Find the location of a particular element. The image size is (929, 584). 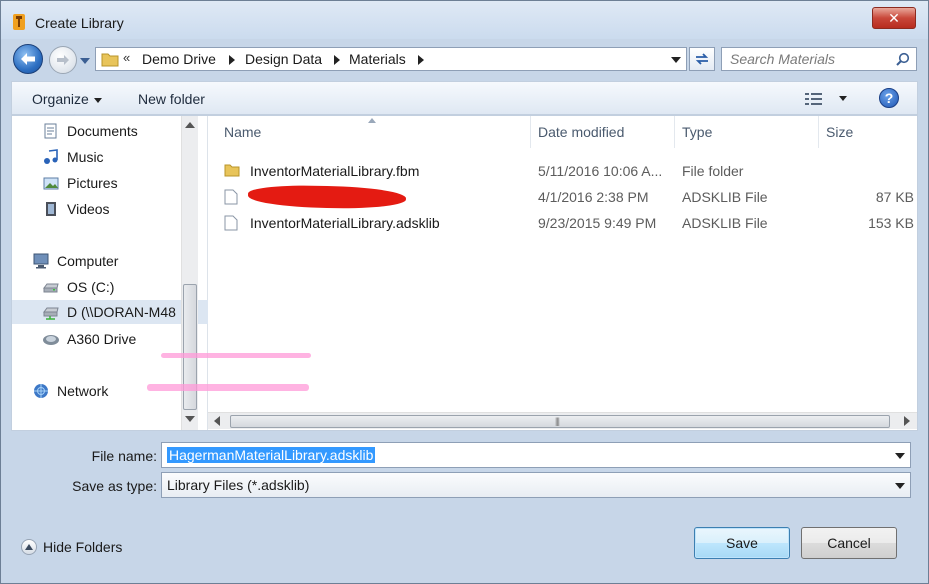

search-box is located at coordinates (819, 59).